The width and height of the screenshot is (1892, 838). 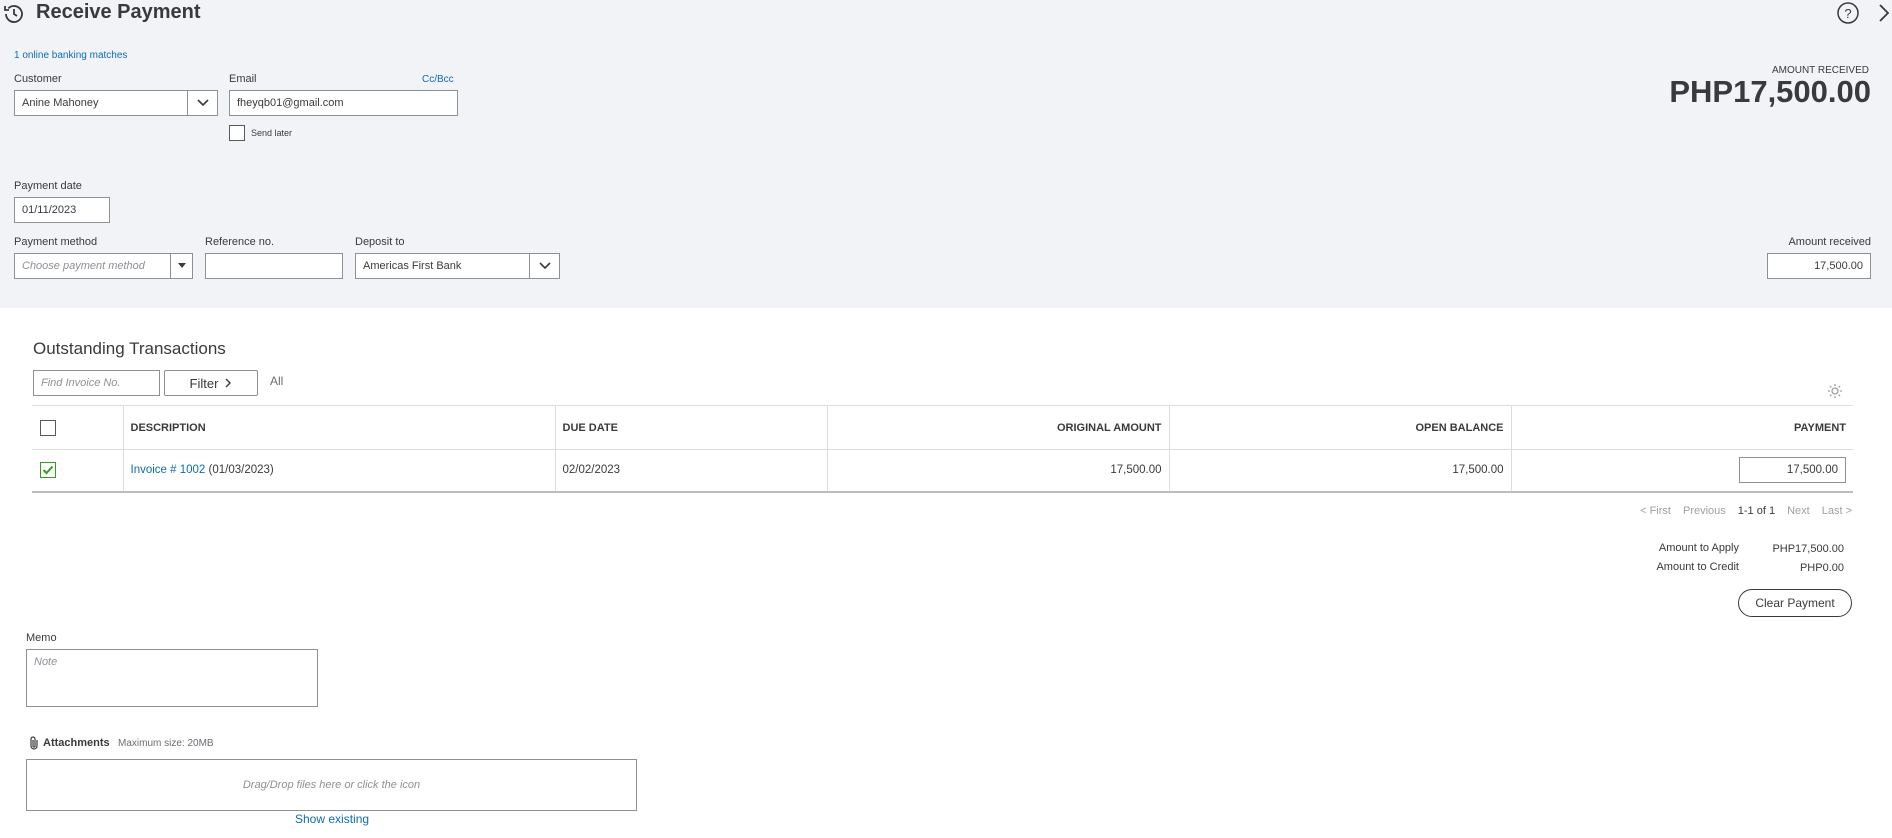 What do you see at coordinates (56, 242) in the screenshot?
I see `payment-method-label: Payment method` at bounding box center [56, 242].